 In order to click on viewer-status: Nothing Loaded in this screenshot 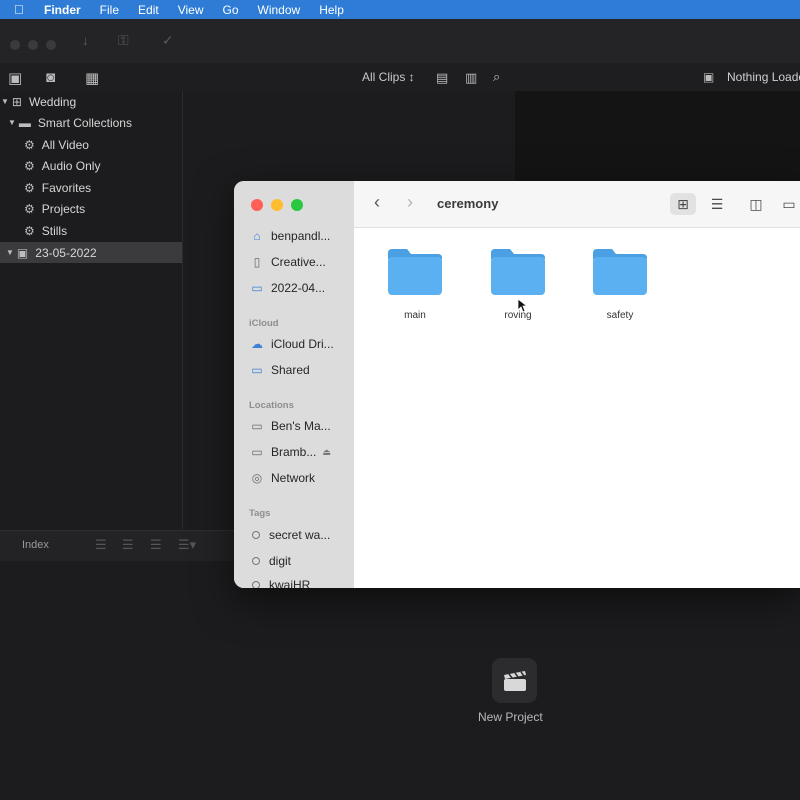, I will do `click(763, 77)`.